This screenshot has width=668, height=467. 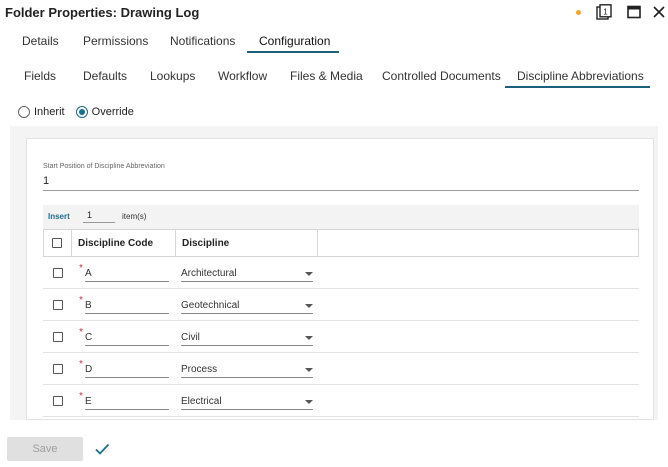 What do you see at coordinates (127, 274) in the screenshot?
I see `discipline-code-input: A` at bounding box center [127, 274].